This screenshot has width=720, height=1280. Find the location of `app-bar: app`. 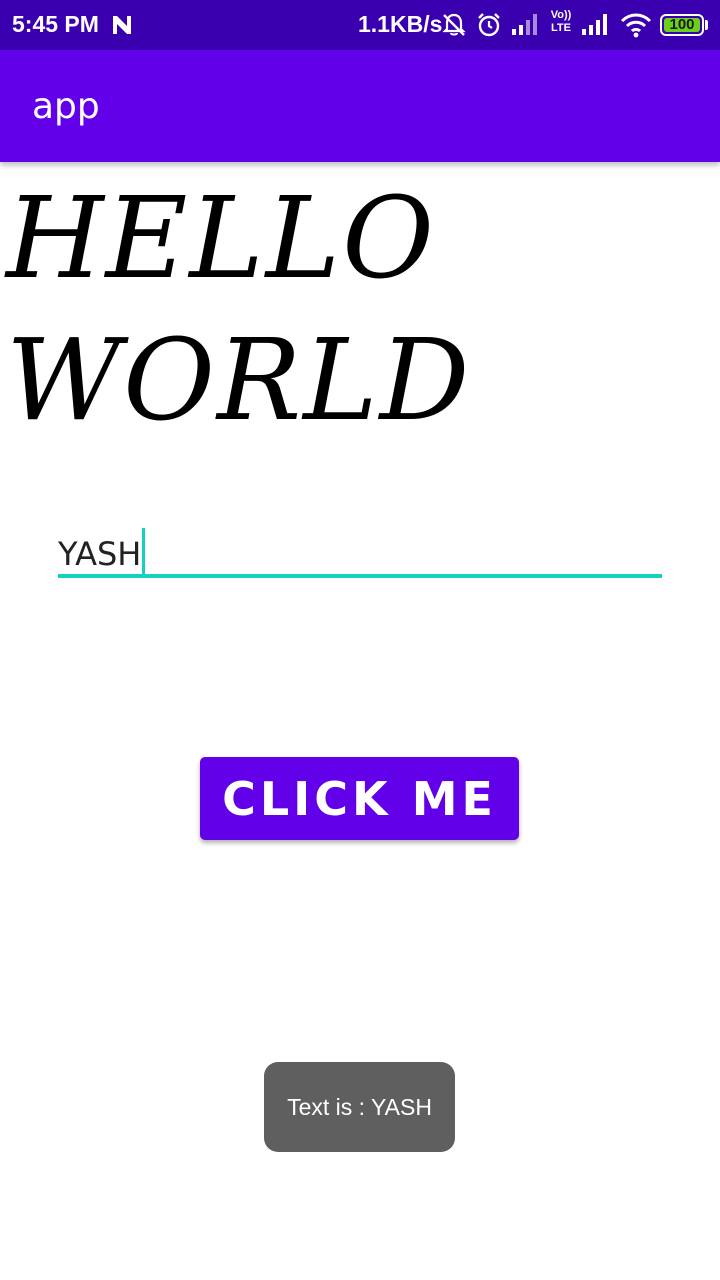

app-bar: app is located at coordinates (360, 106).